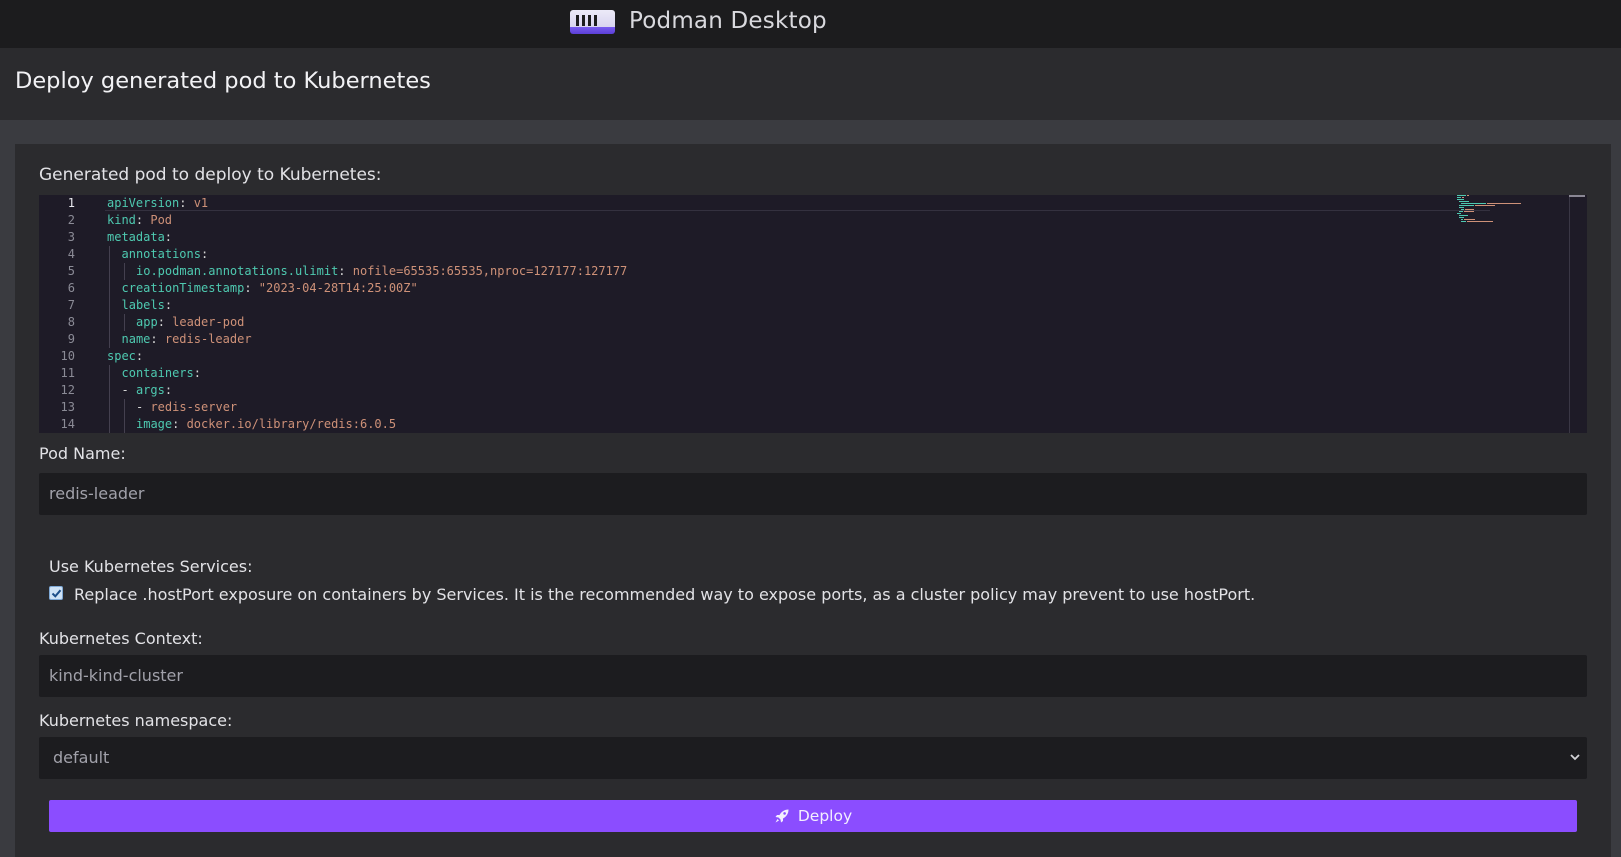 The height and width of the screenshot is (857, 1621). Describe the element at coordinates (67, 356) in the screenshot. I see `line-number: 10` at that location.